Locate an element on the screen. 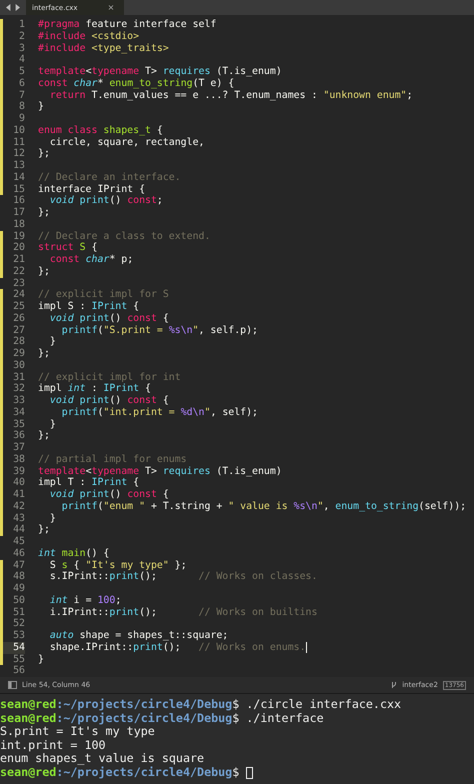 The width and height of the screenshot is (474, 784). code-line: impl T : IPrint { is located at coordinates (89, 483).